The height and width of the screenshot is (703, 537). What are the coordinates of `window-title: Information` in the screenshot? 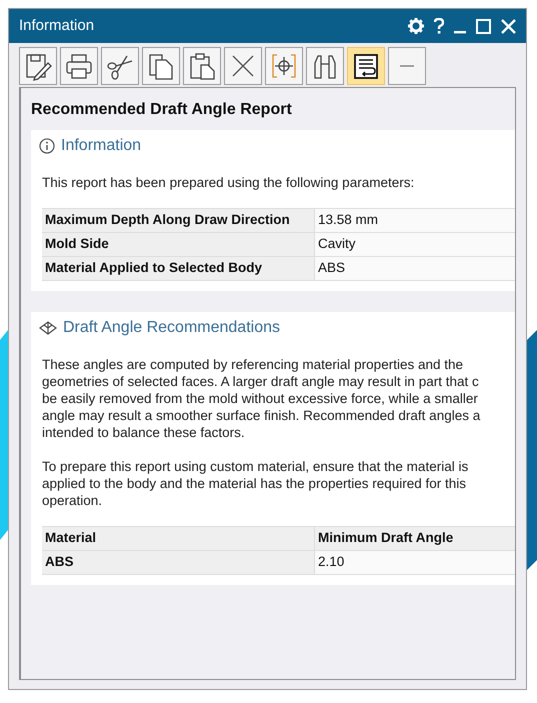 It's located at (56, 26).